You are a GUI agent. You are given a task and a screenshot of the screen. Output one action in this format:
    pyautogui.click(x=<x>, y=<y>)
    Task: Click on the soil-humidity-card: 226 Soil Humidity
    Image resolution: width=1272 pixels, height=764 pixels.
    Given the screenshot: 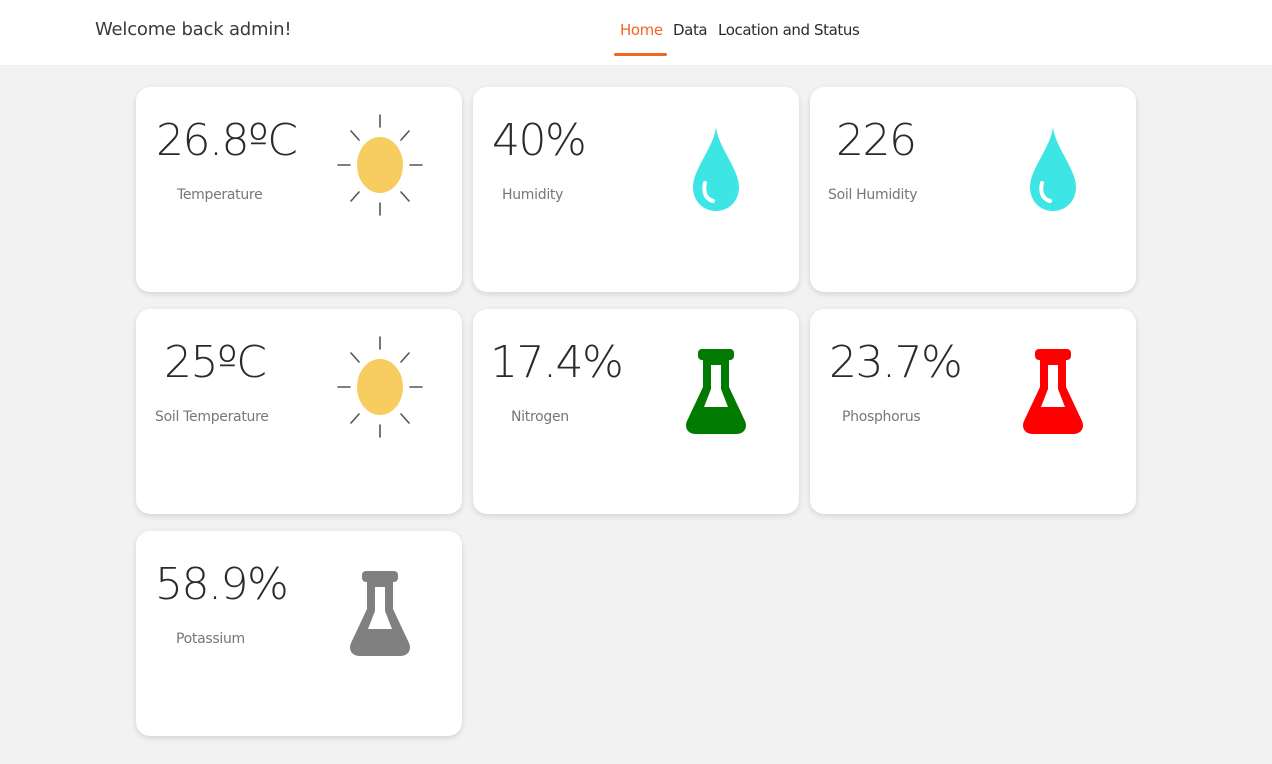 What is the action you would take?
    pyautogui.click(x=973, y=189)
    